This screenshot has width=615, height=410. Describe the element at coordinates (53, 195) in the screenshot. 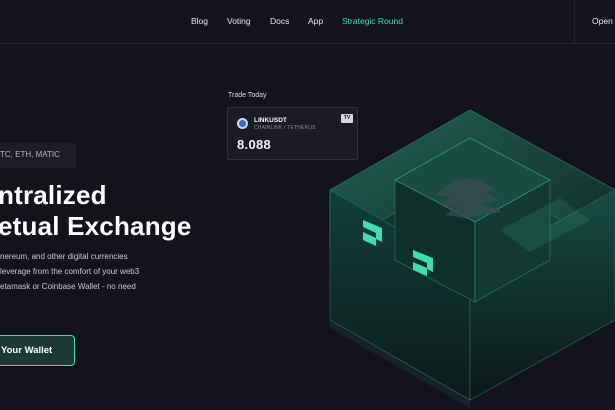

I see `hero-headline-line-1: ntralized` at that location.